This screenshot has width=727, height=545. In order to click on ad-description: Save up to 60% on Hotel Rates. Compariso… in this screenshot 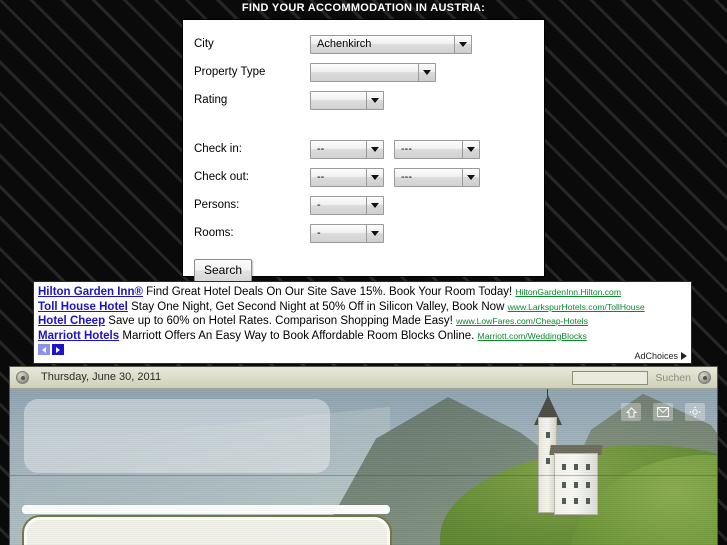, I will do `click(280, 321)`.